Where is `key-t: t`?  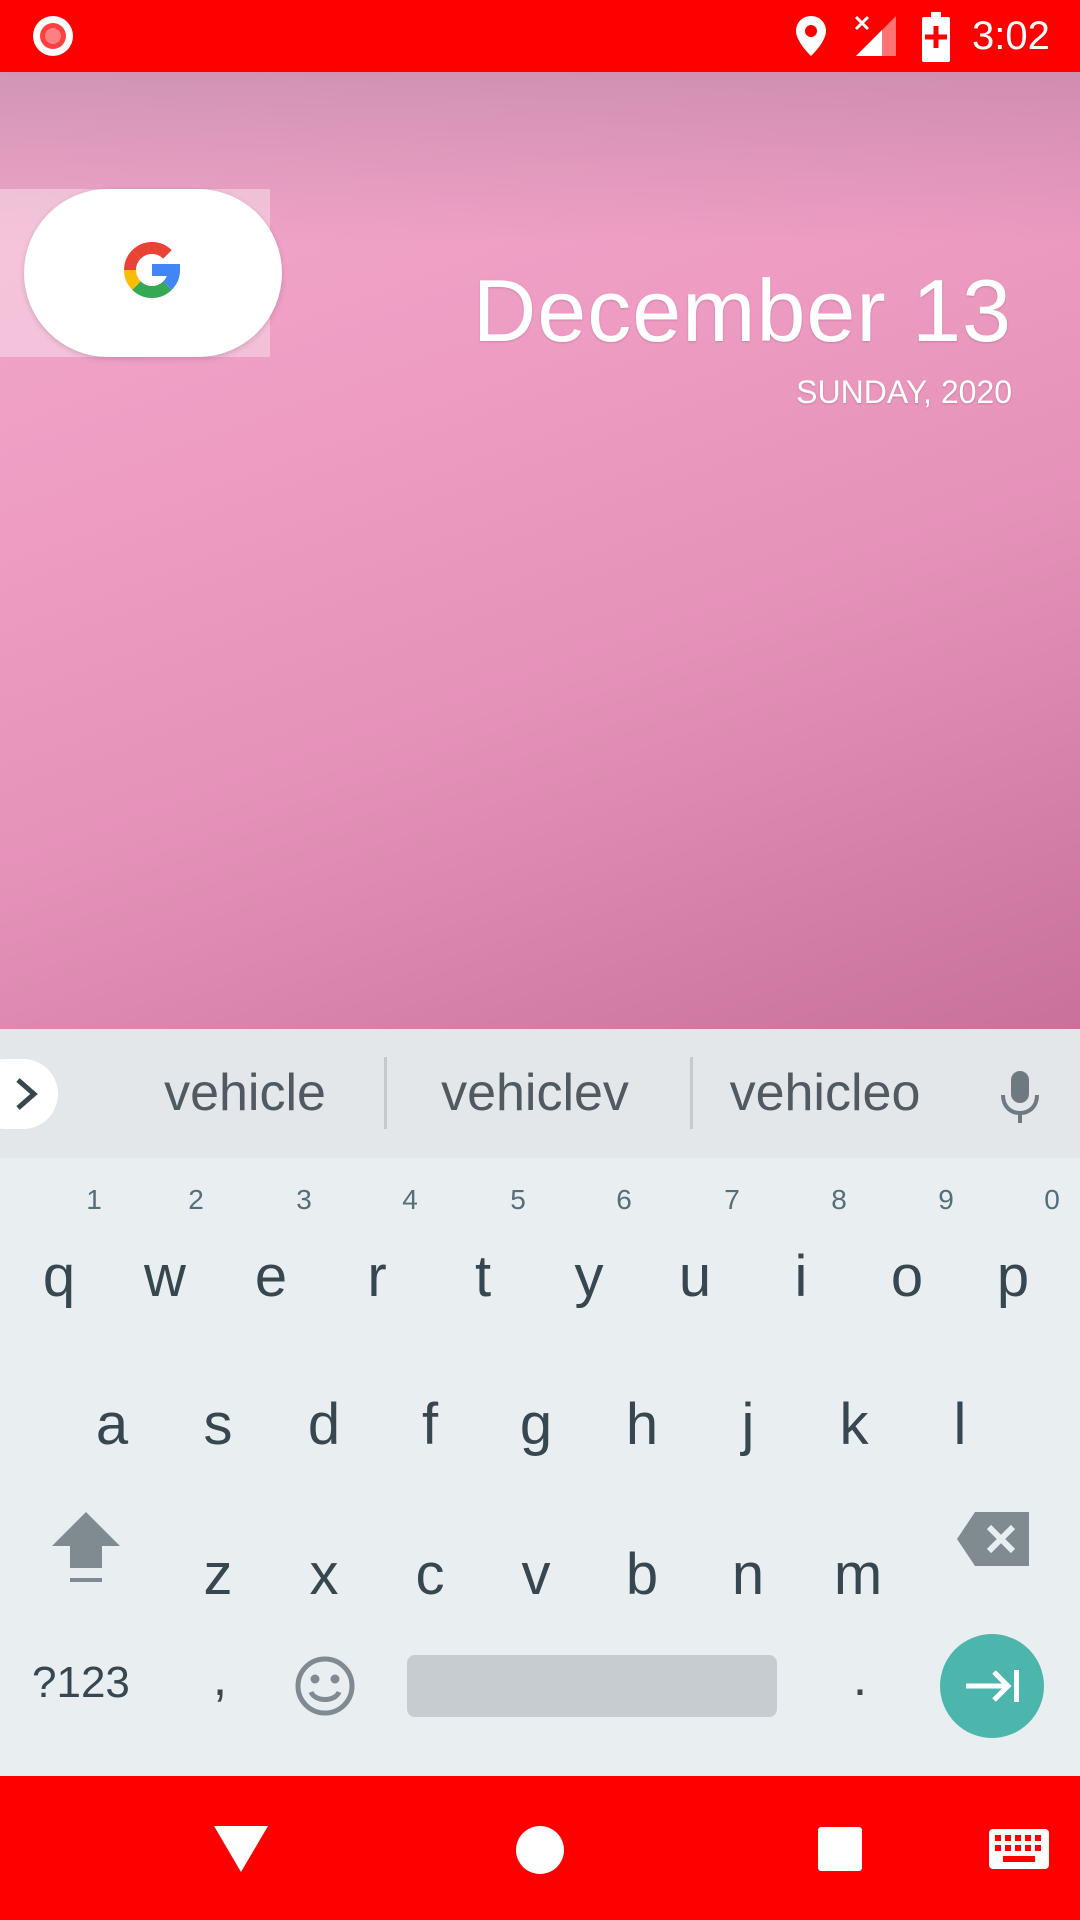
key-t: t is located at coordinates (483, 1277).